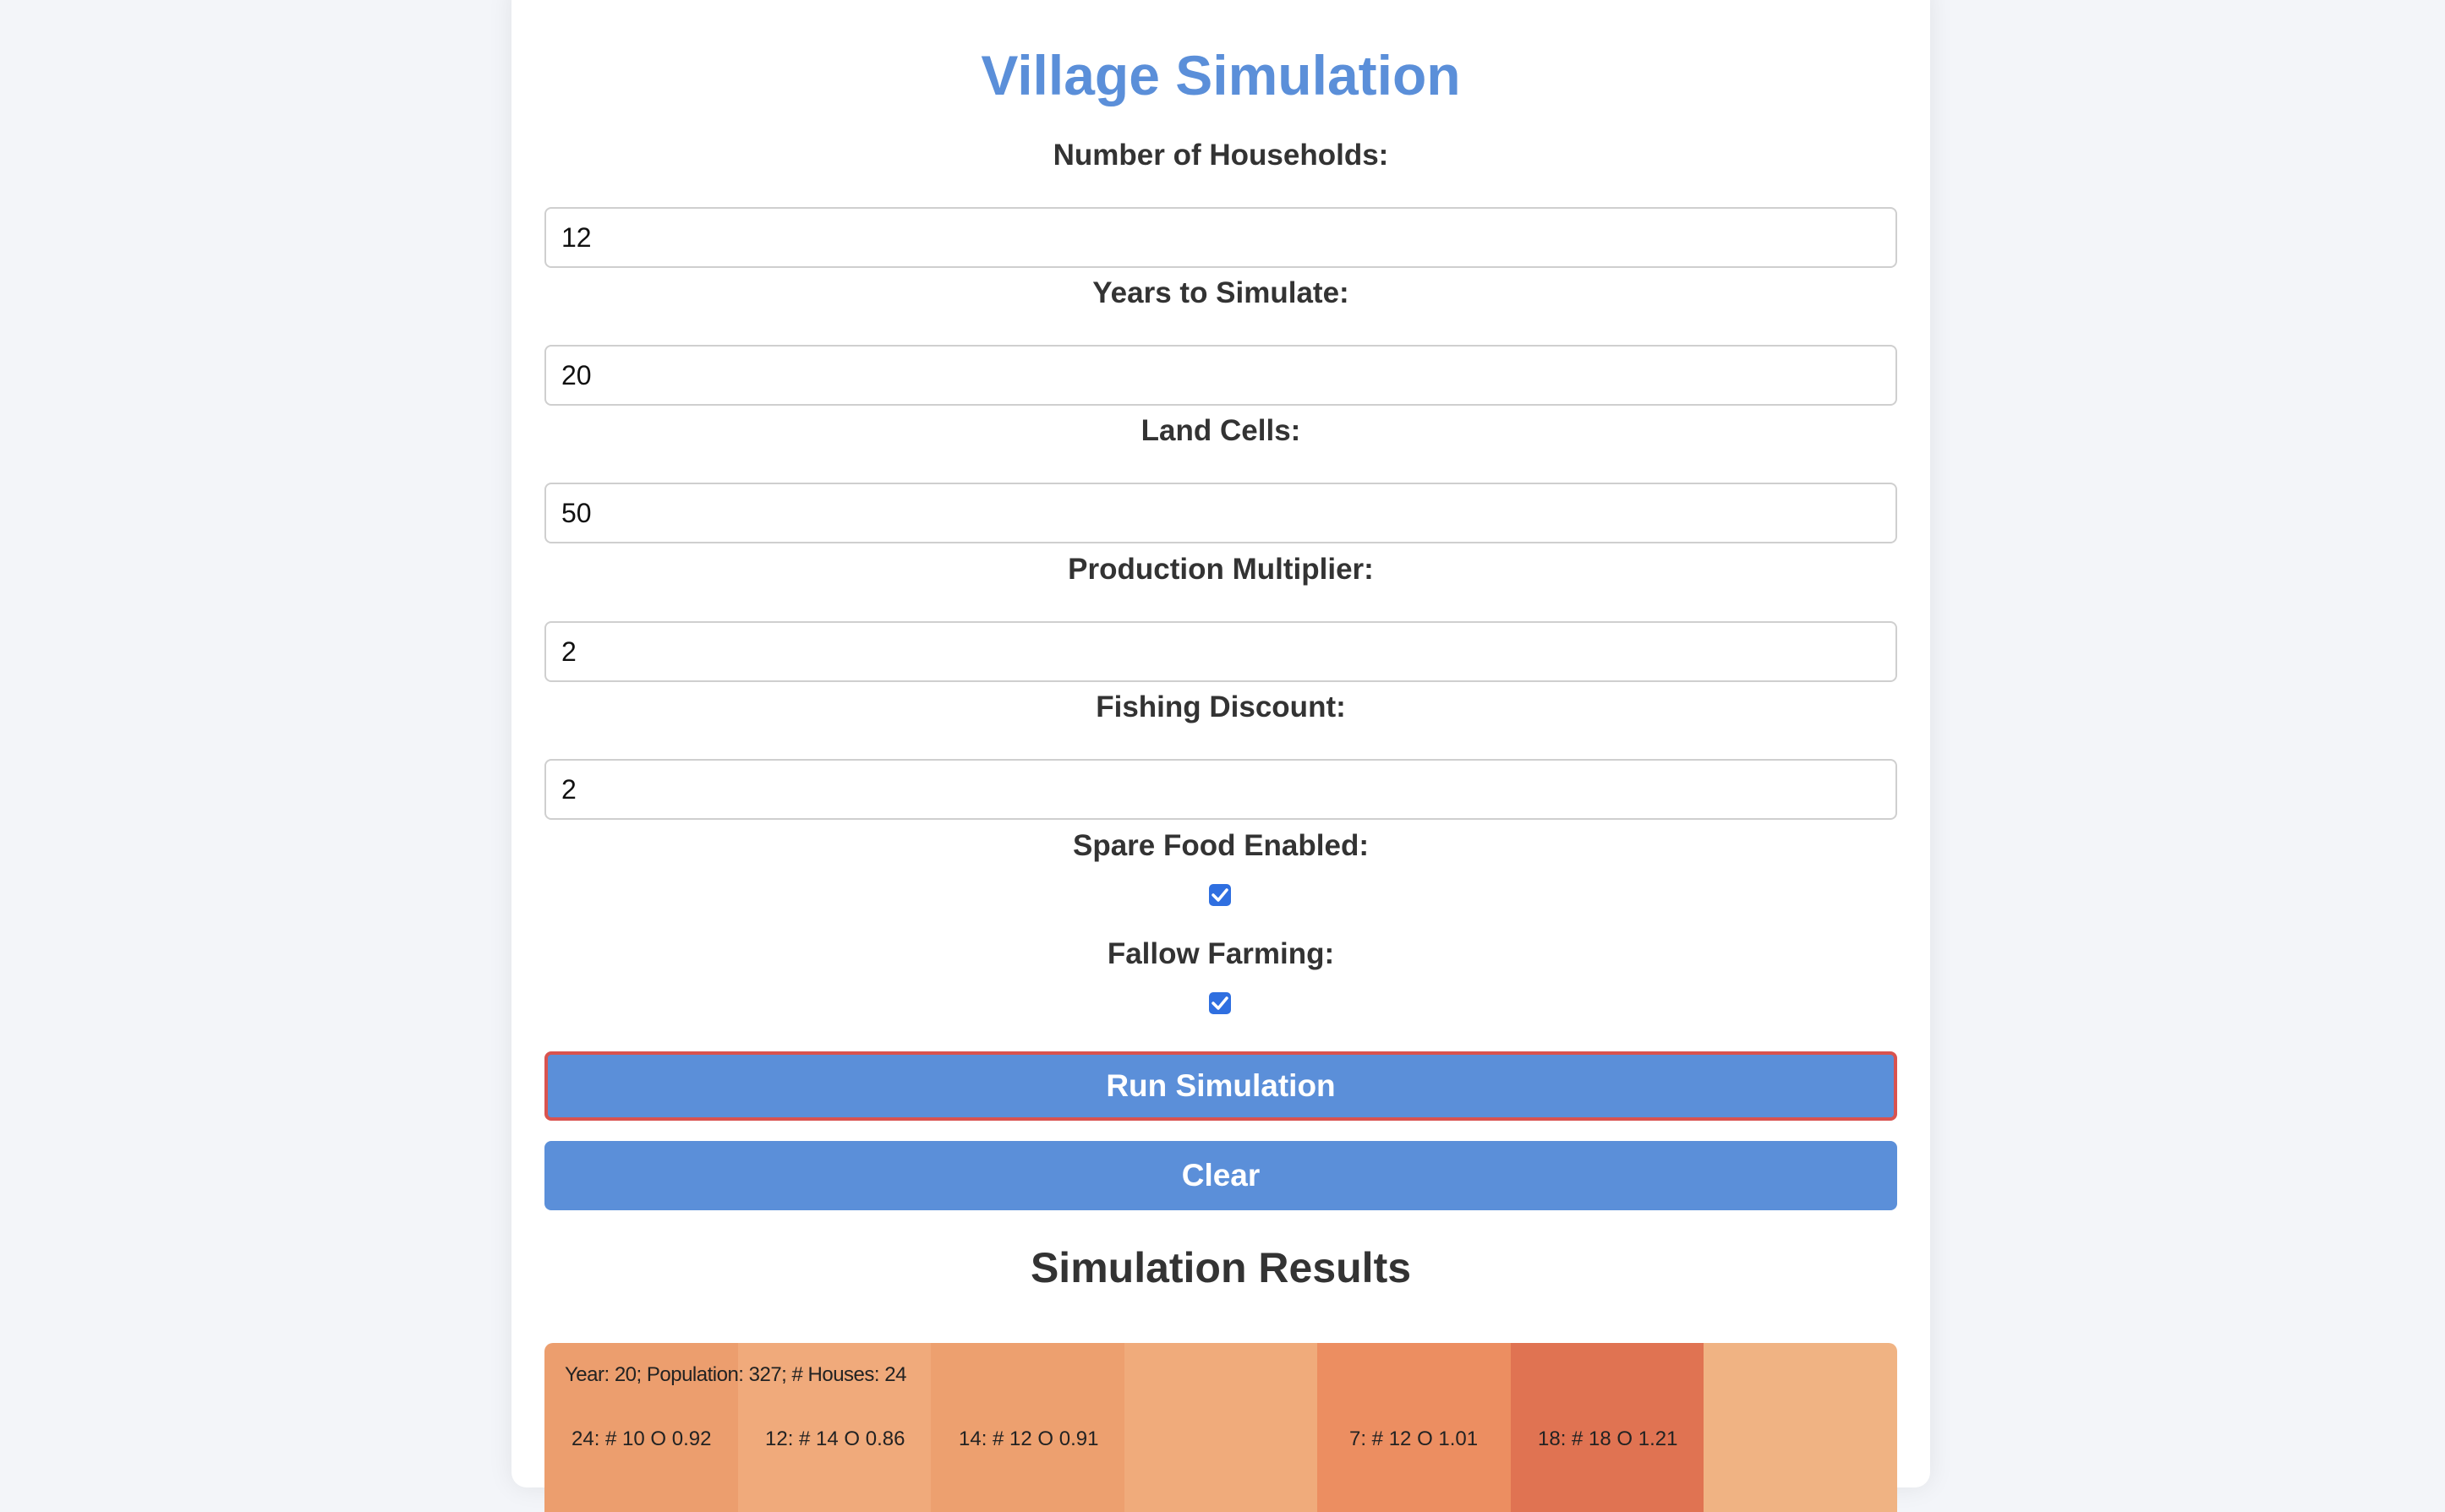  Describe the element at coordinates (1221, 430) in the screenshot. I see `land-cells-label: Land Cells:` at that location.